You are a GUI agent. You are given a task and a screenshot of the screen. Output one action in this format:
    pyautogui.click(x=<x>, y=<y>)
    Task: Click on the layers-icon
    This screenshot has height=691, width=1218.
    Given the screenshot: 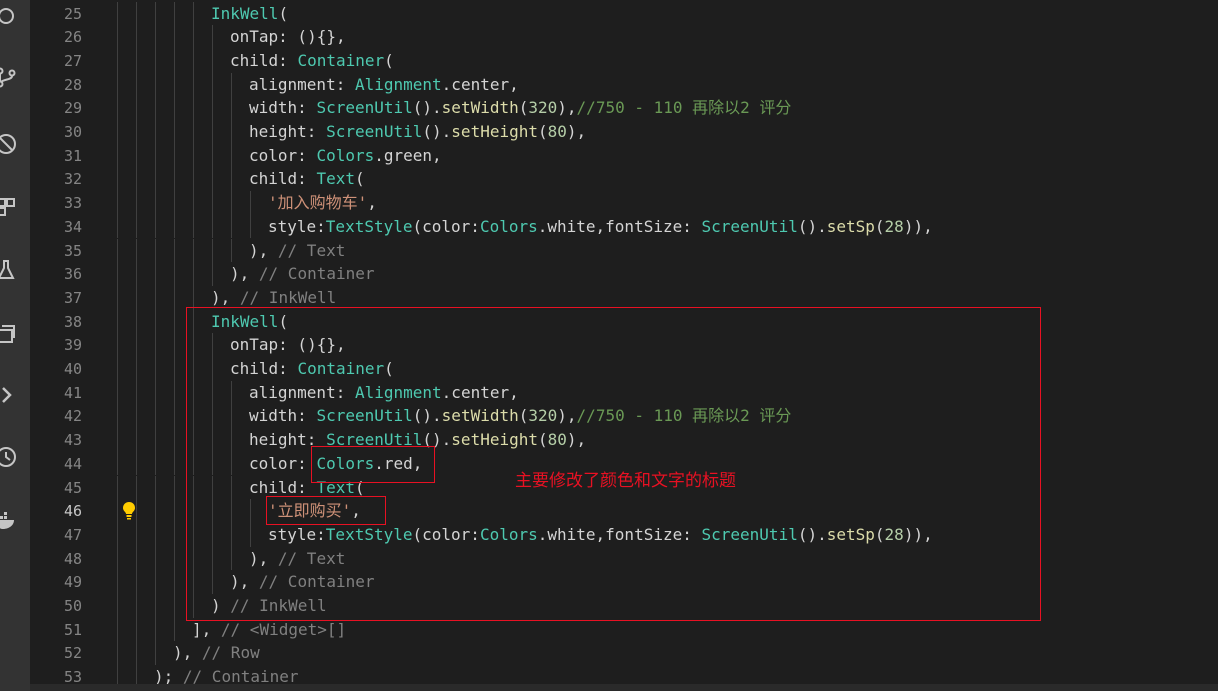 What is the action you would take?
    pyautogui.click(x=9, y=334)
    